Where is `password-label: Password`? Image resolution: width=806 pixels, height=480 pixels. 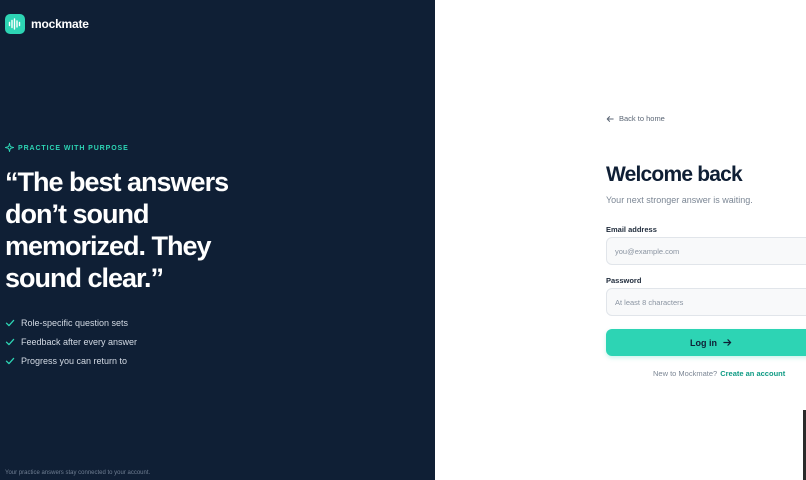 password-label: Password is located at coordinates (624, 280).